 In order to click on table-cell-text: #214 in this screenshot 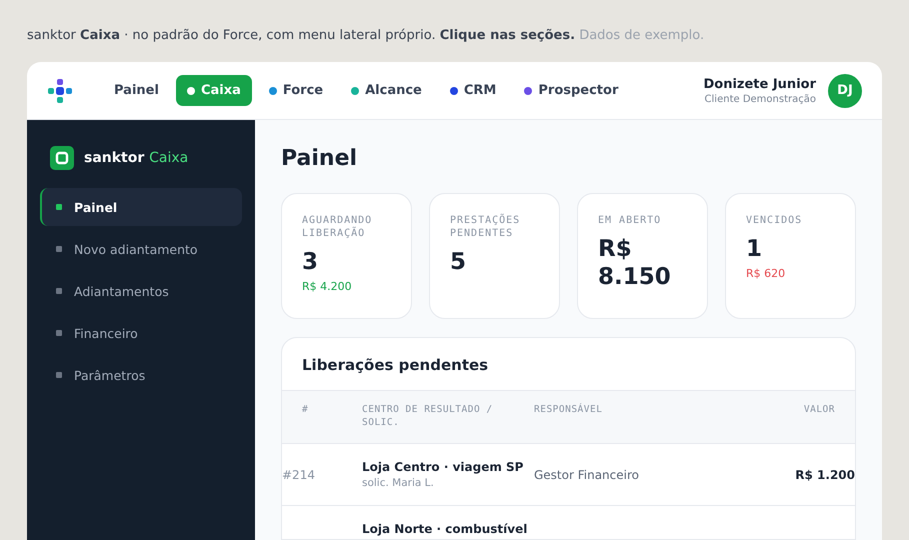, I will do `click(299, 475)`.